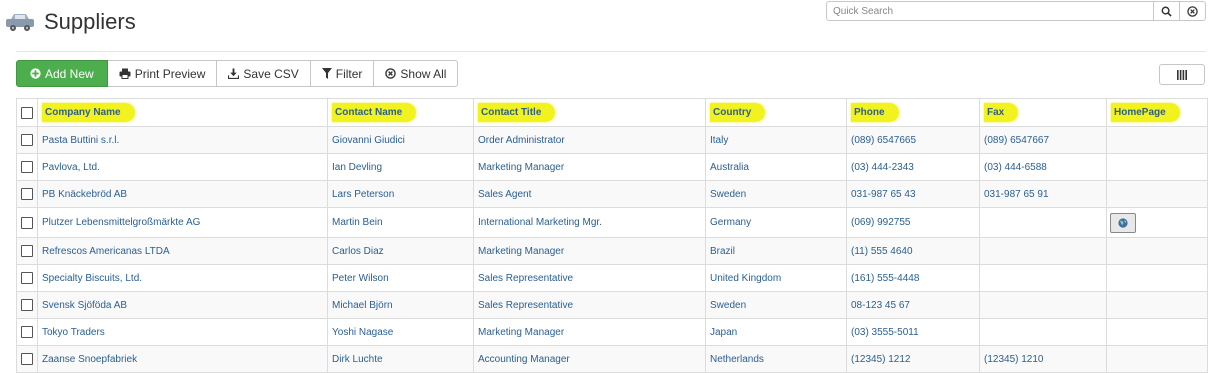  Describe the element at coordinates (400, 305) in the screenshot. I see `cell-contact: Michael Björn` at that location.